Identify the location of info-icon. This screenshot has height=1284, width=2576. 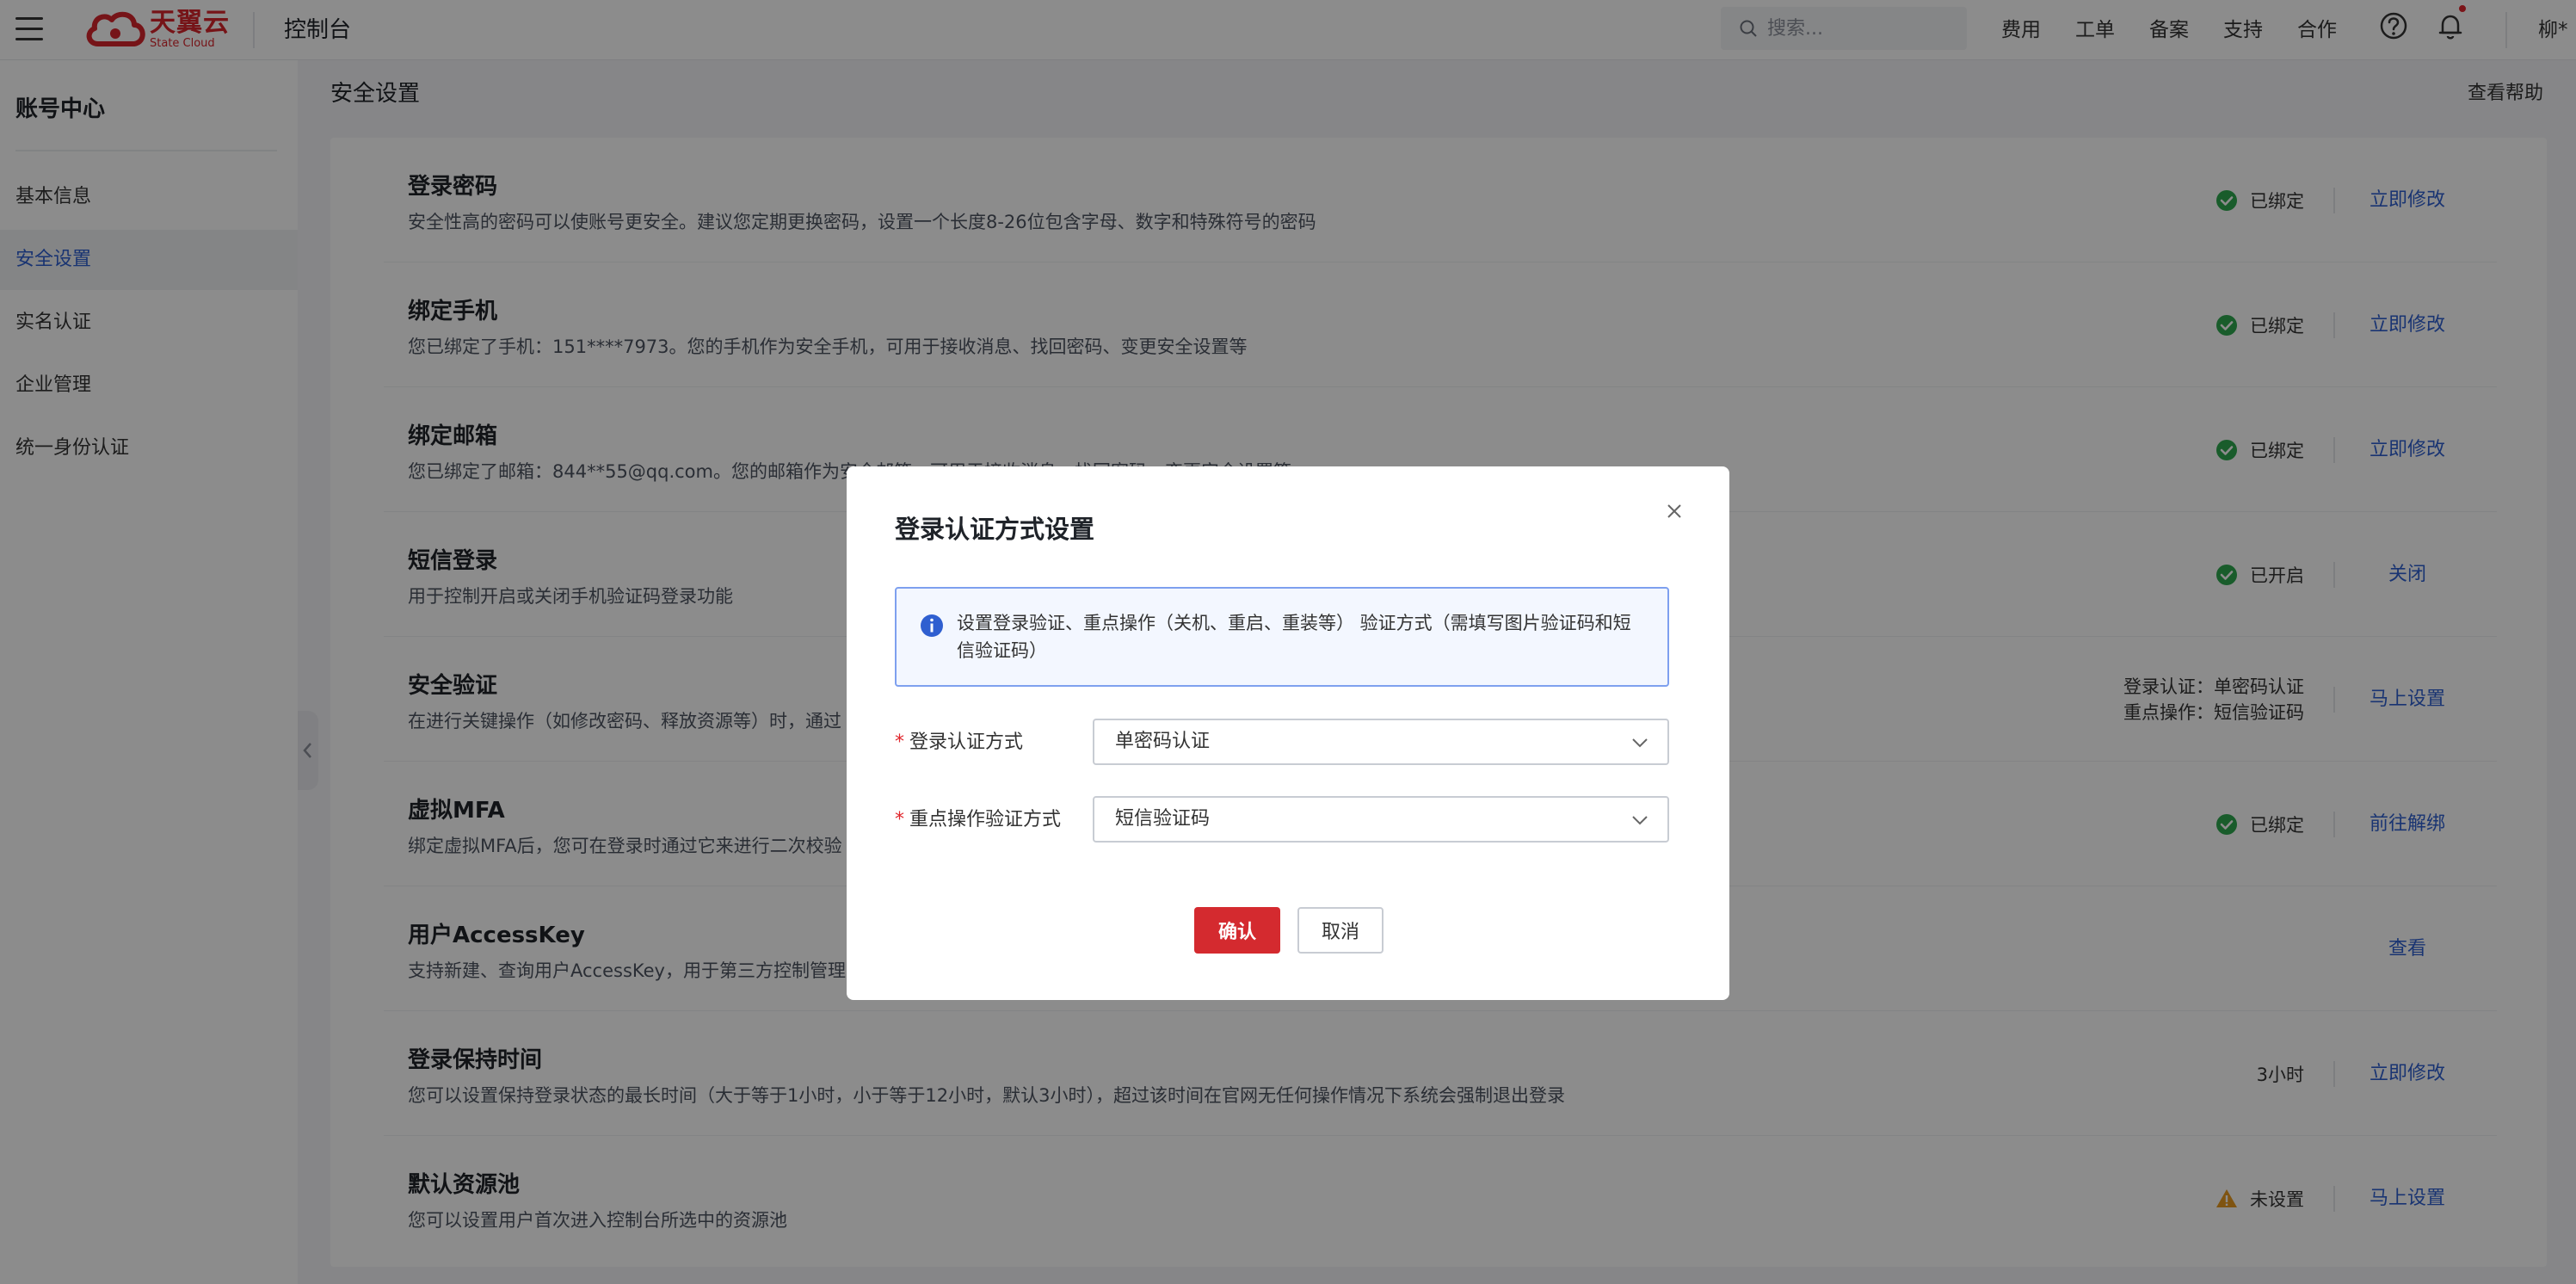
(932, 625).